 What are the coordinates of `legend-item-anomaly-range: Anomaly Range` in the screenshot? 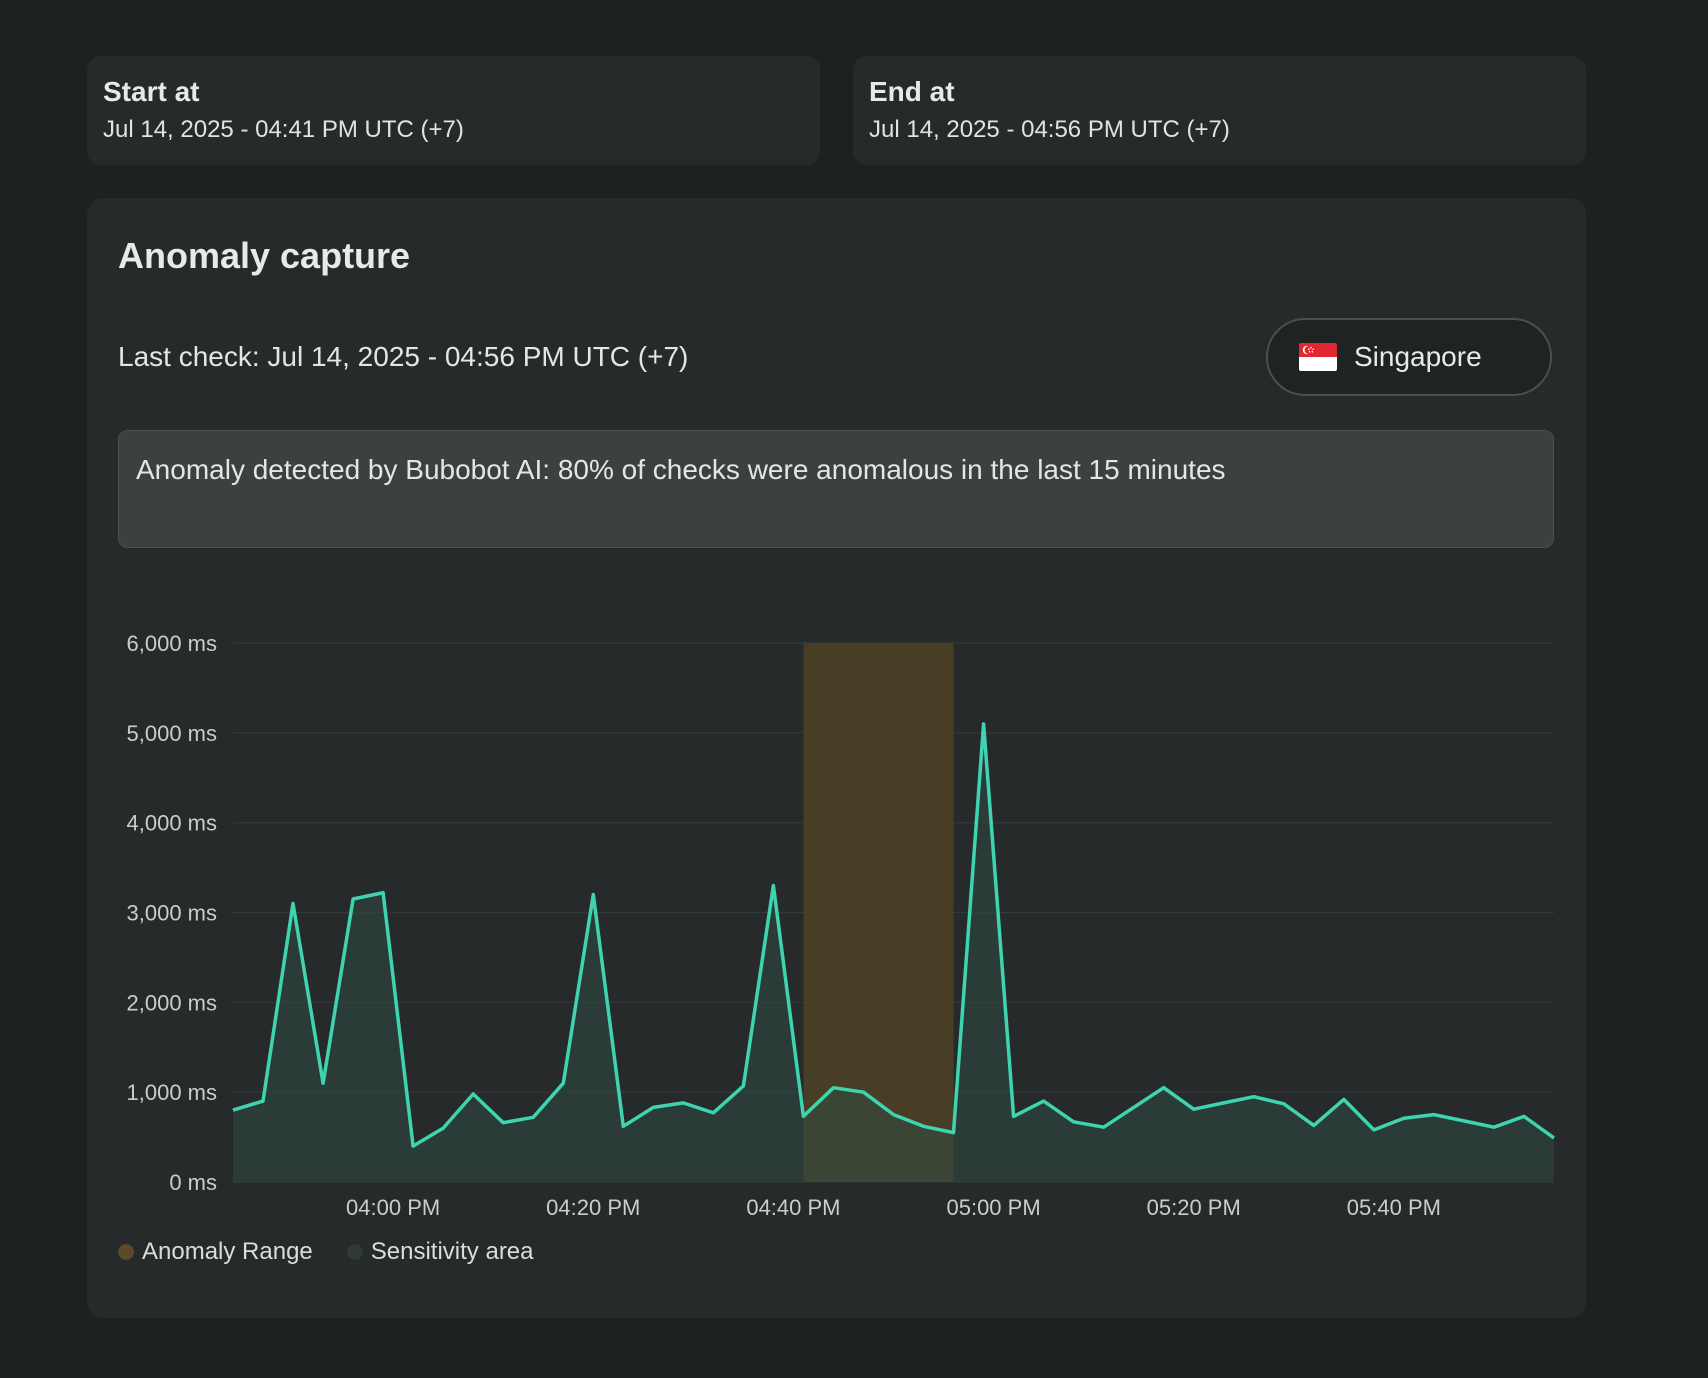 It's located at (215, 1252).